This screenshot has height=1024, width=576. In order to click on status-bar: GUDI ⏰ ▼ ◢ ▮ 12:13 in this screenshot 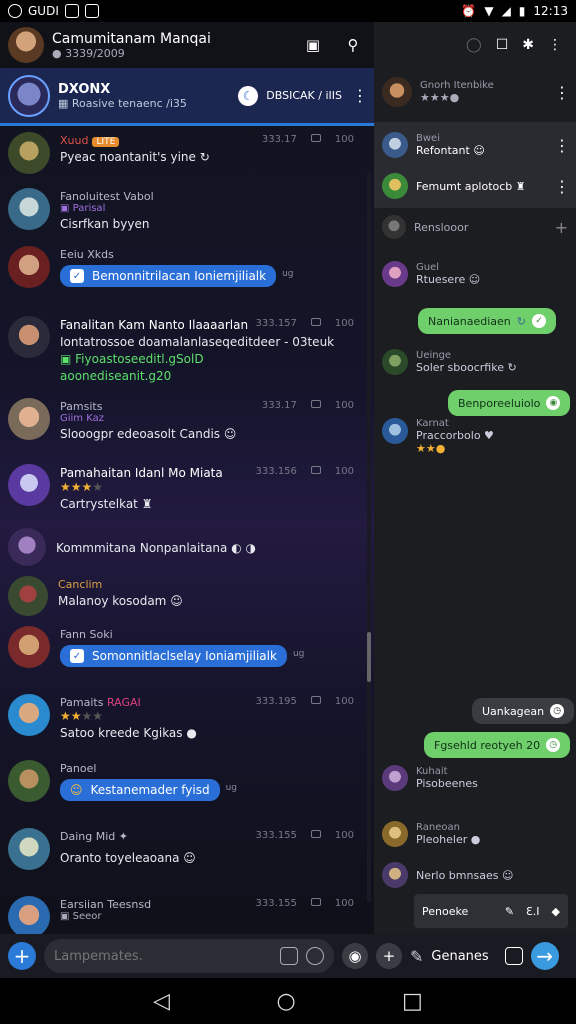, I will do `click(288, 11)`.